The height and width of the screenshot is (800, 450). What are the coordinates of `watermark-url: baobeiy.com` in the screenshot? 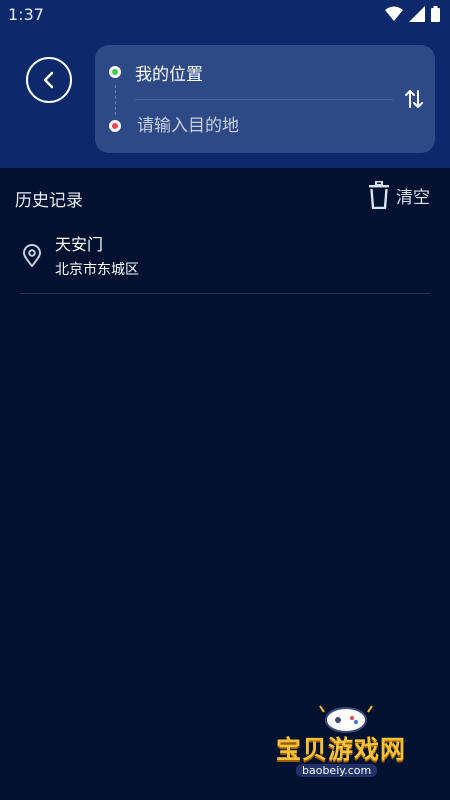 It's located at (337, 770).